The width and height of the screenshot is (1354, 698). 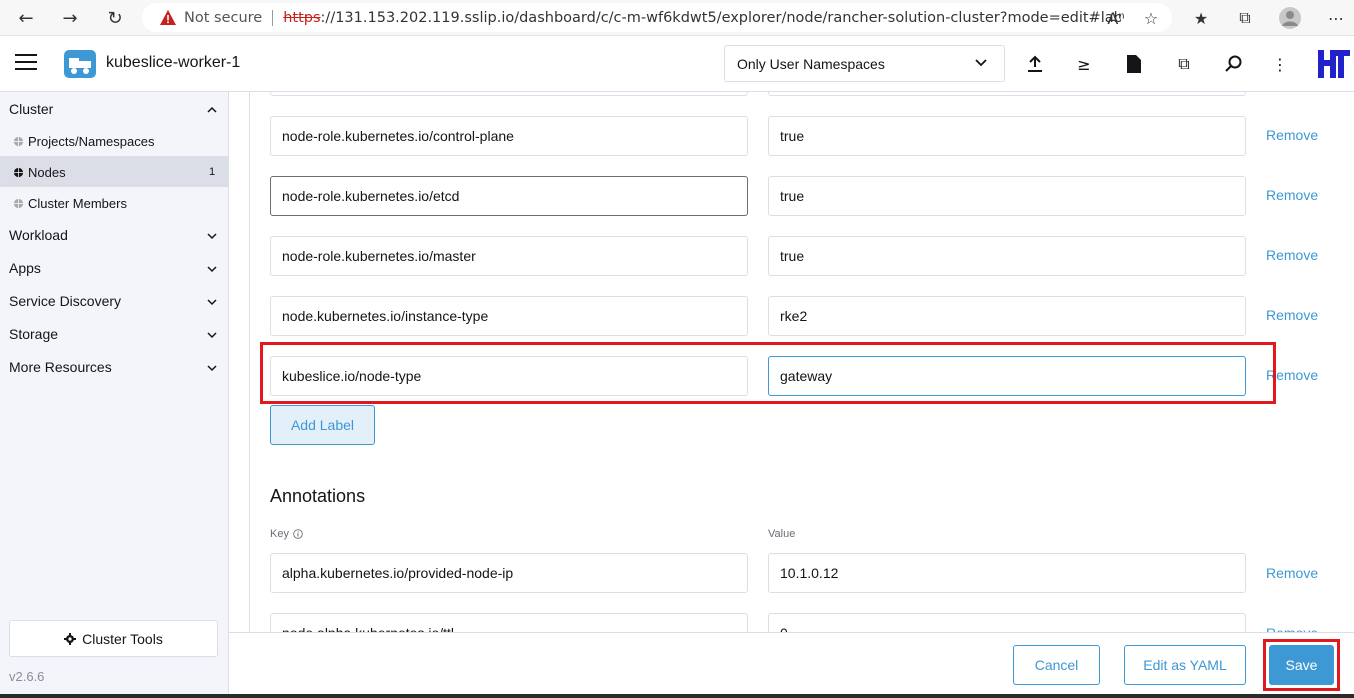 I want to click on copy-kubeconfig-icon: ⧉, so click(x=1184, y=64).